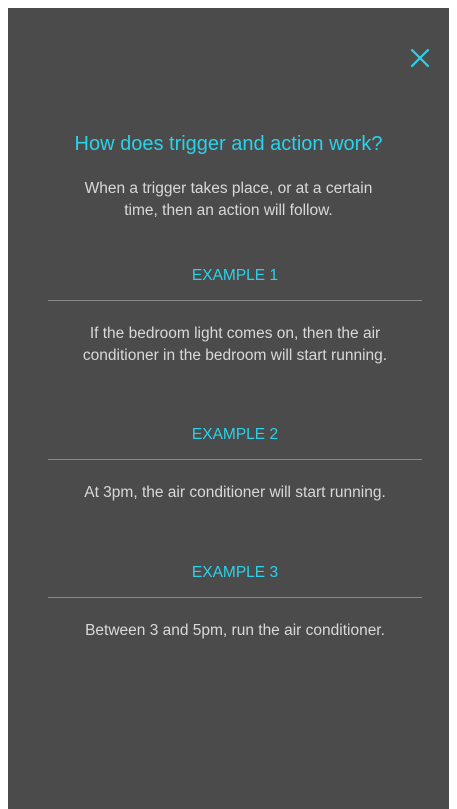  Describe the element at coordinates (235, 275) in the screenshot. I see `example-heading: EXAMPLE 1` at that location.